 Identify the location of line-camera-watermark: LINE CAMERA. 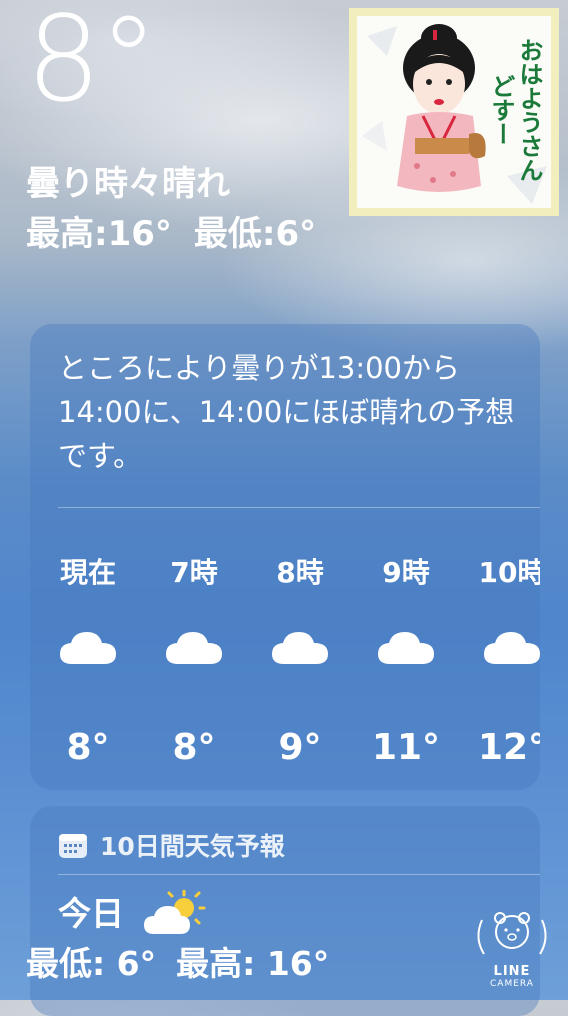
(512, 951).